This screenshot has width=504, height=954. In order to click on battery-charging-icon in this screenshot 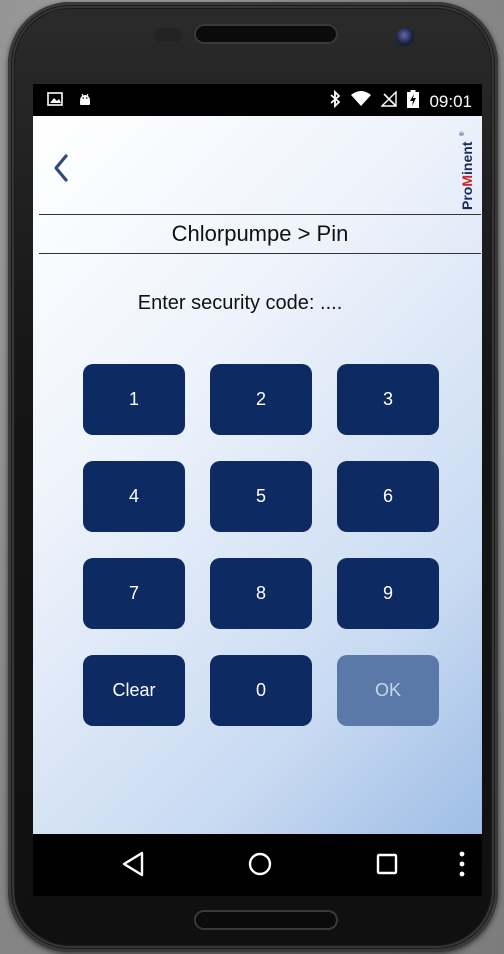, I will do `click(413, 101)`.